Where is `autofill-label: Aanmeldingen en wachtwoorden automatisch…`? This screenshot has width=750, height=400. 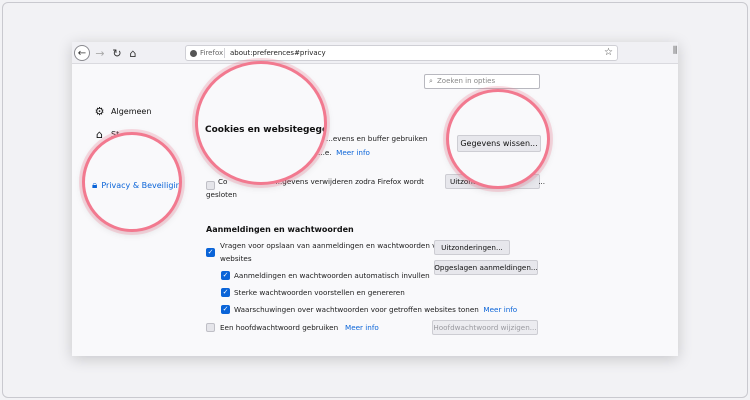
autofill-label: Aanmeldingen en wachtwoorden automatisch… is located at coordinates (332, 275).